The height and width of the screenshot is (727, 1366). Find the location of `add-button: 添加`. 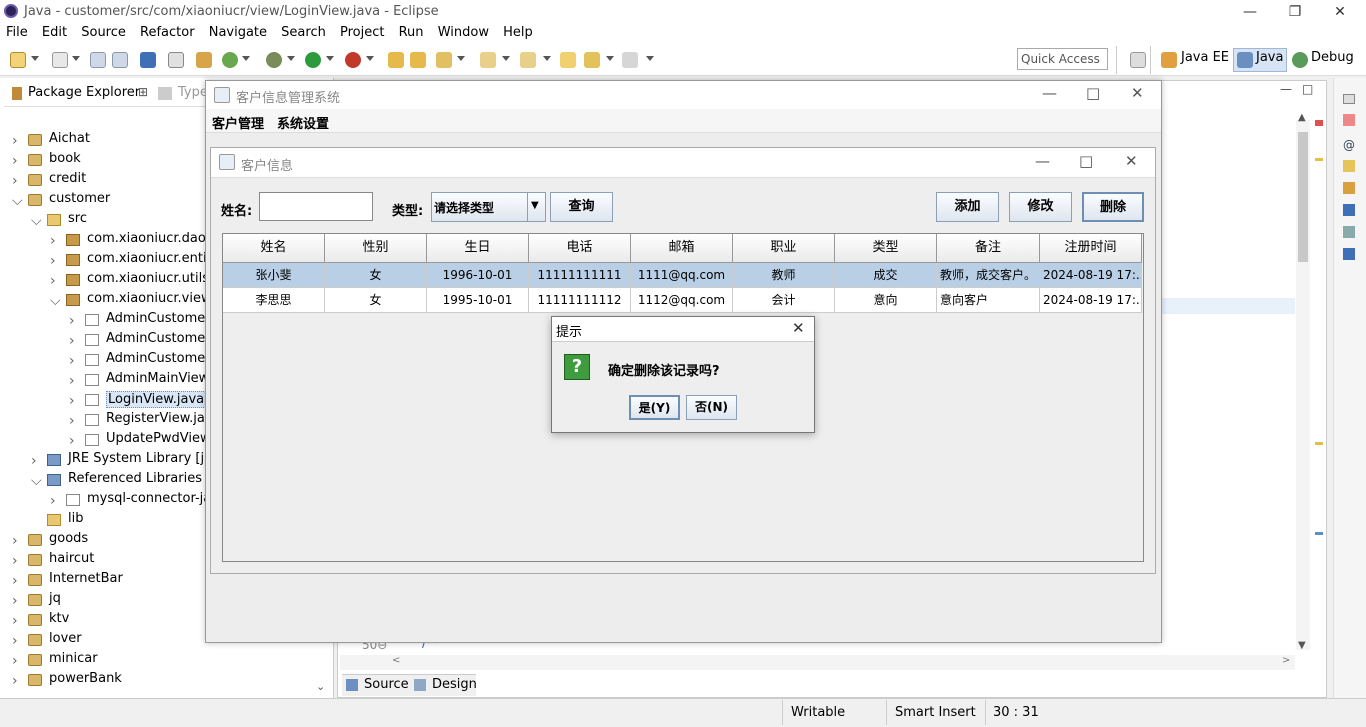

add-button: 添加 is located at coordinates (967, 207).